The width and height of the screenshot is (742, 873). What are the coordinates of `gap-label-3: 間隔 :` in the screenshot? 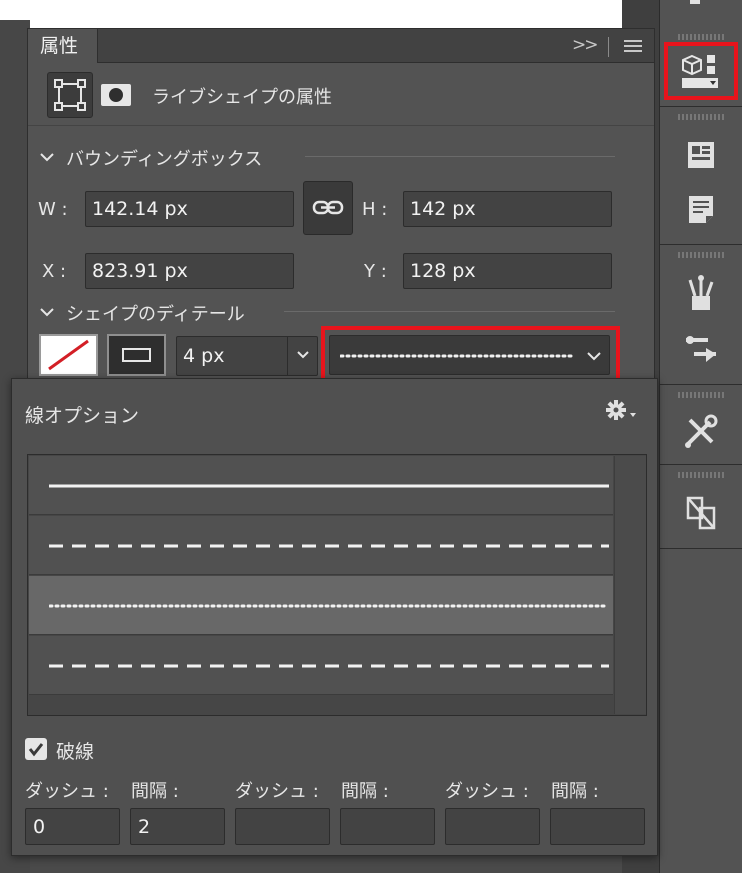 It's located at (575, 791).